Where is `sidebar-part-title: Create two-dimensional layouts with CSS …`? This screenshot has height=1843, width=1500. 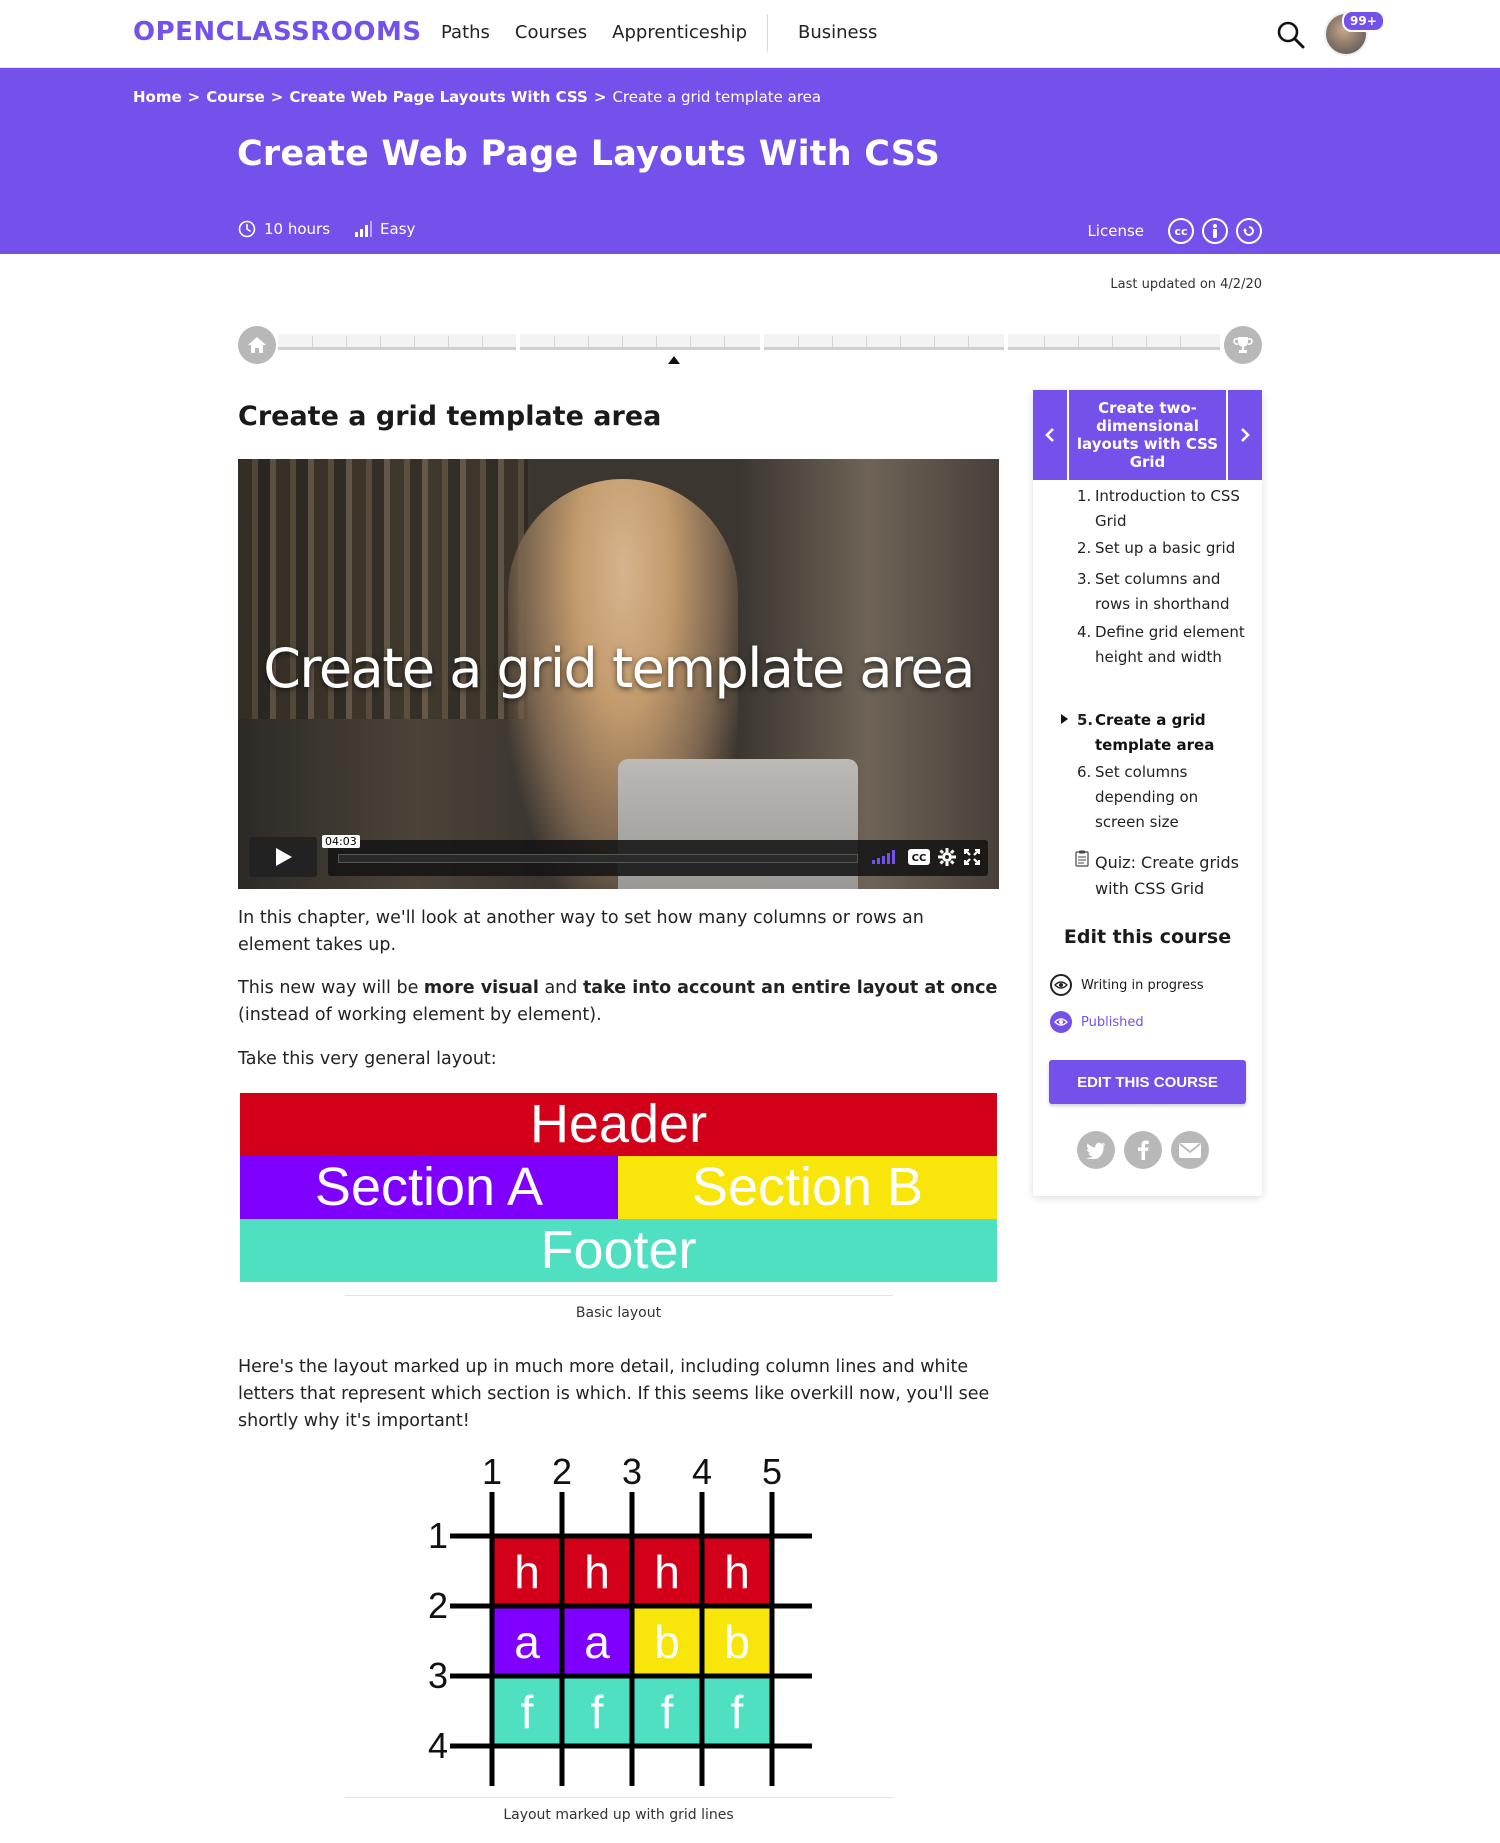 sidebar-part-title: Create two-dimensional layouts with CSS … is located at coordinates (1147, 435).